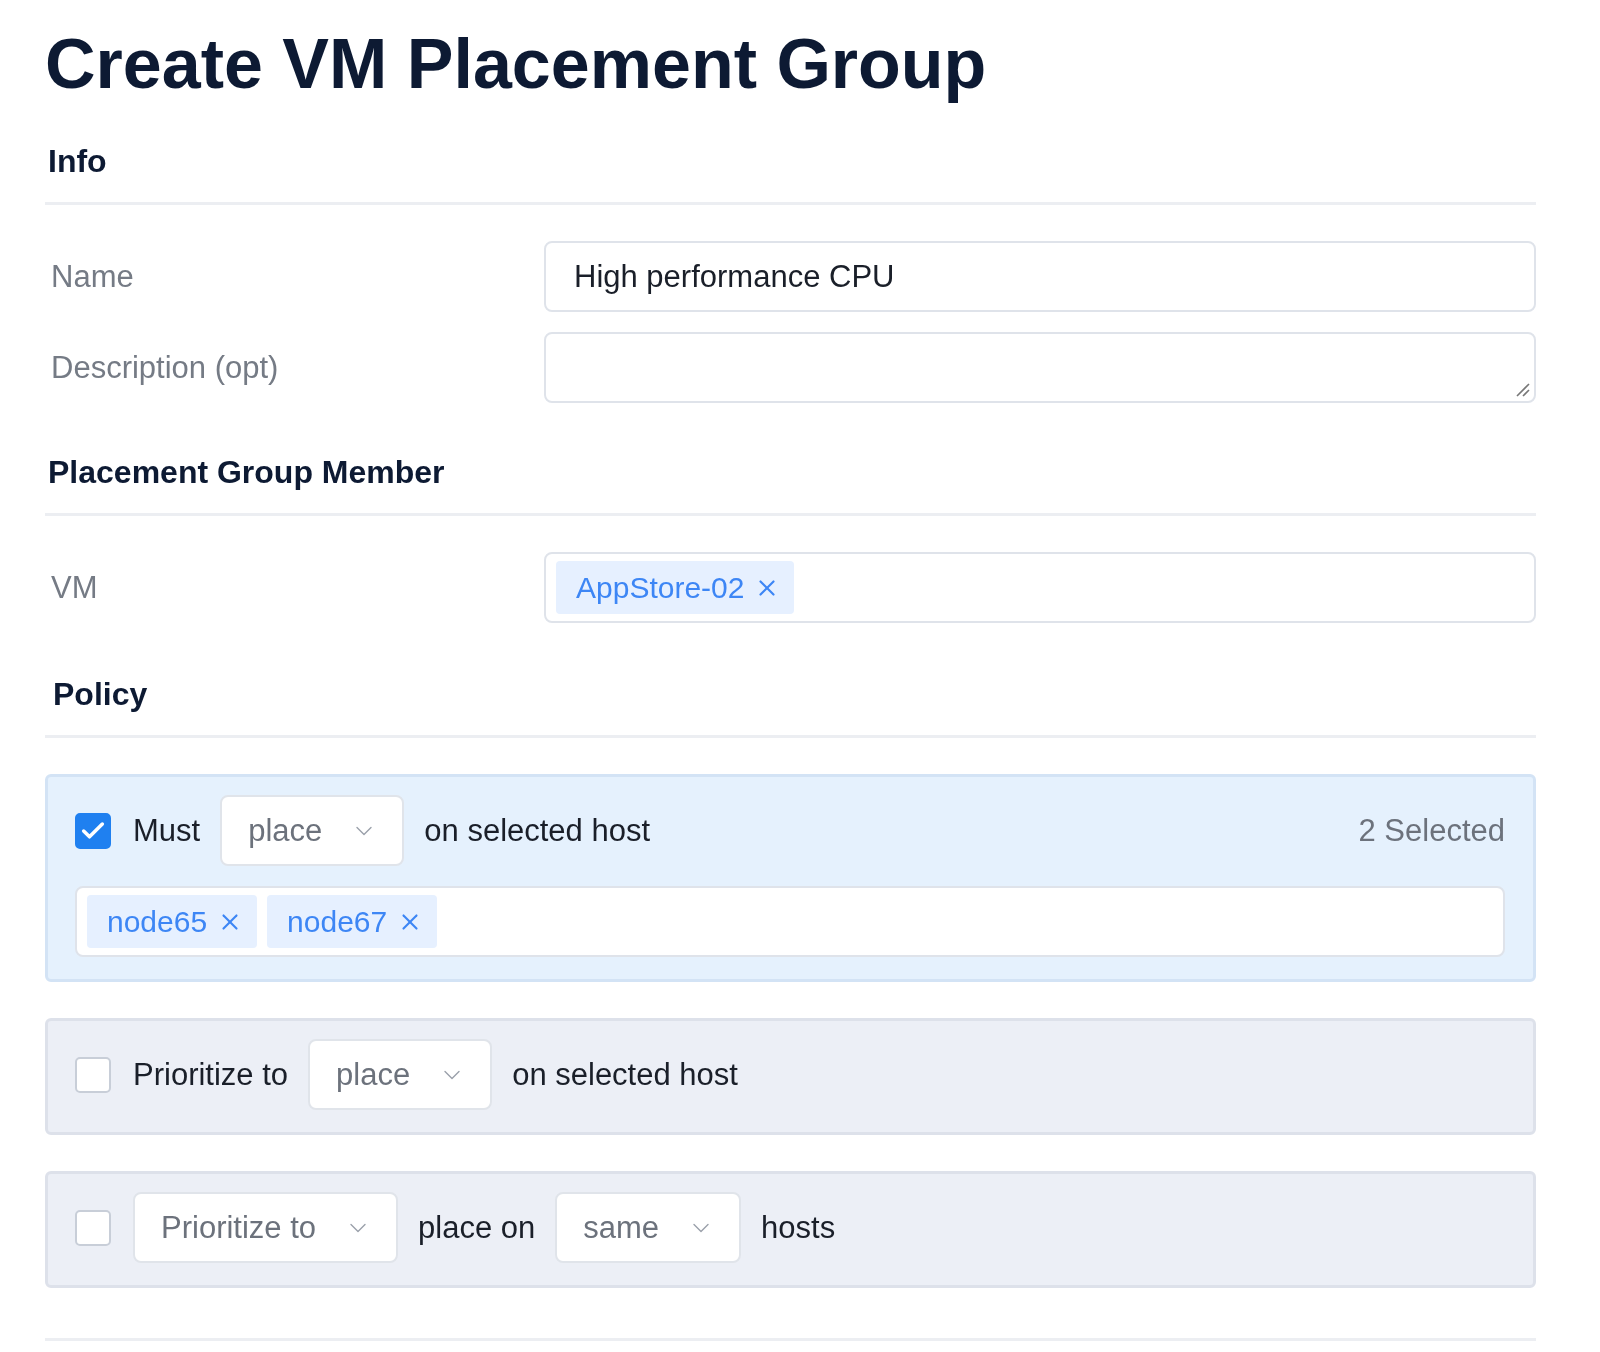 This screenshot has height=1352, width=1600. Describe the element at coordinates (74, 587) in the screenshot. I see `field-label: VM` at that location.